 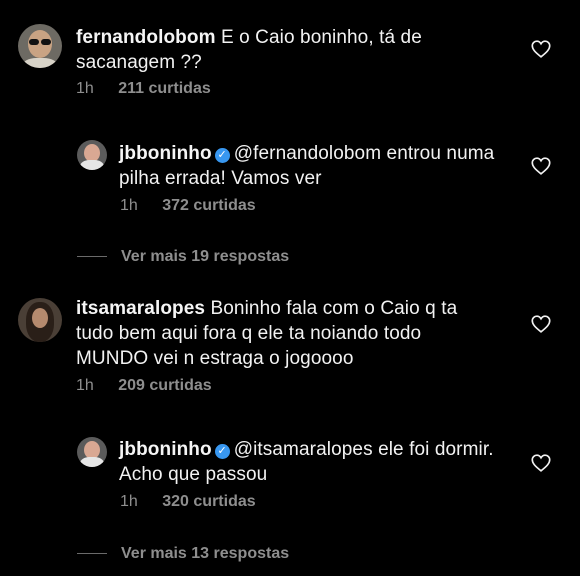 What do you see at coordinates (164, 385) in the screenshot?
I see `comment-likes: 209 curtidas` at bounding box center [164, 385].